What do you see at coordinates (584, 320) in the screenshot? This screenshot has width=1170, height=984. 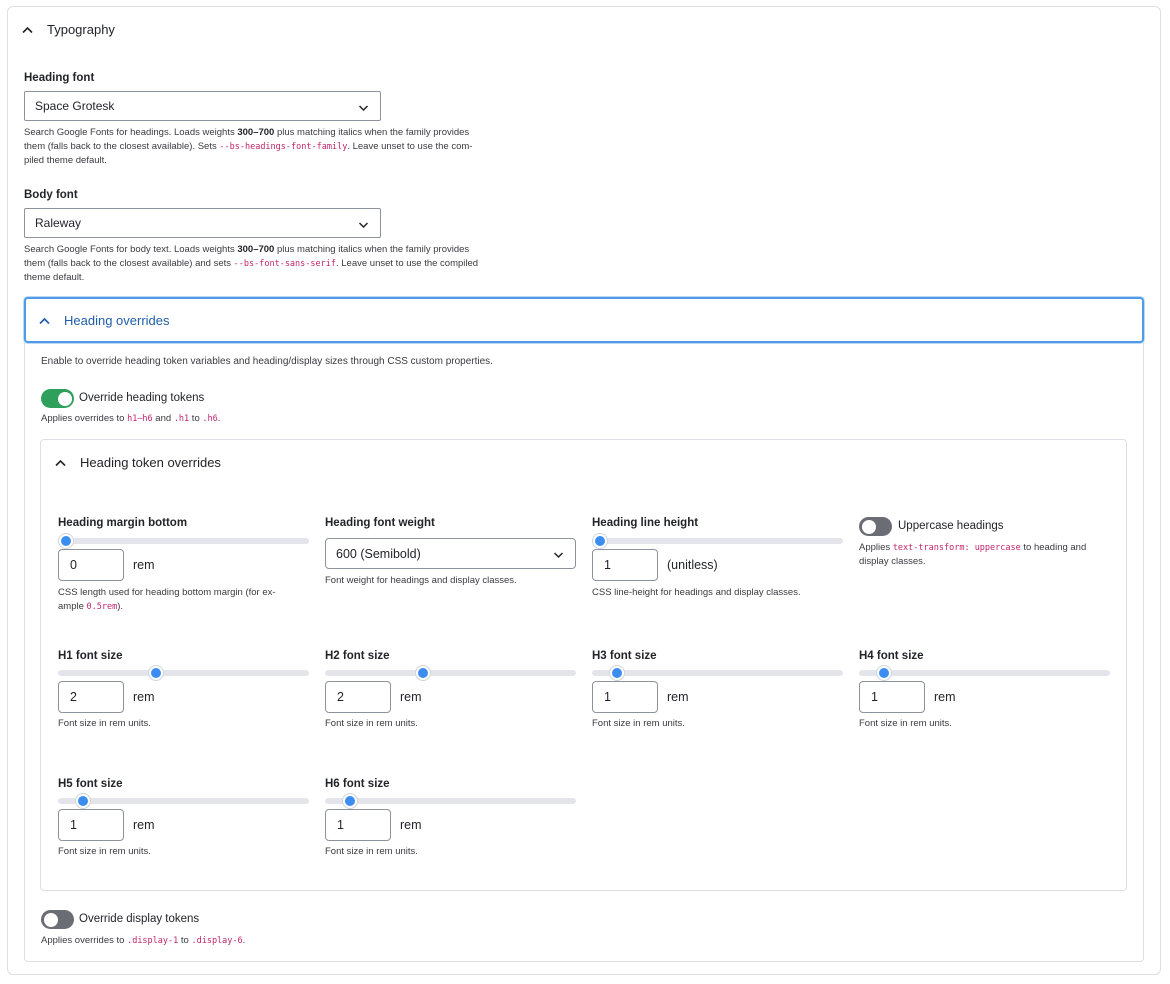 I see `heading-overrides-summary` at bounding box center [584, 320].